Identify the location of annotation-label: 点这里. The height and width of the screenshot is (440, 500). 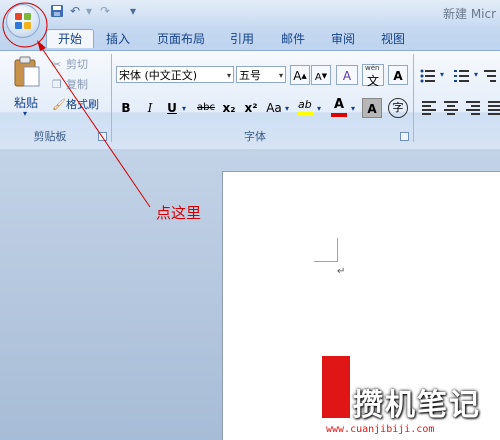
(179, 213).